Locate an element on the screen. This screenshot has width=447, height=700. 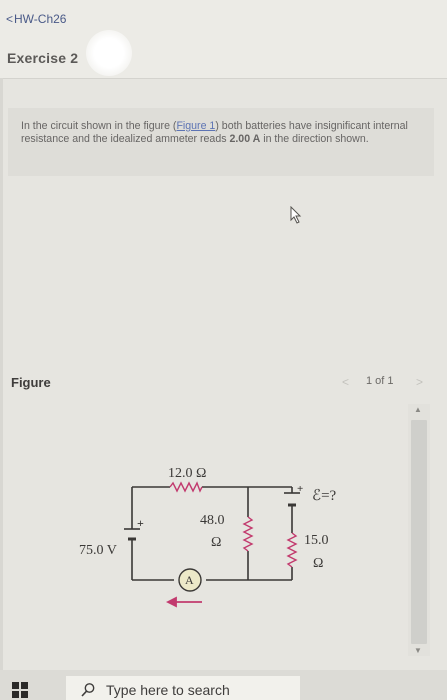
label-r-top: 12.0 Ω is located at coordinates (187, 473).